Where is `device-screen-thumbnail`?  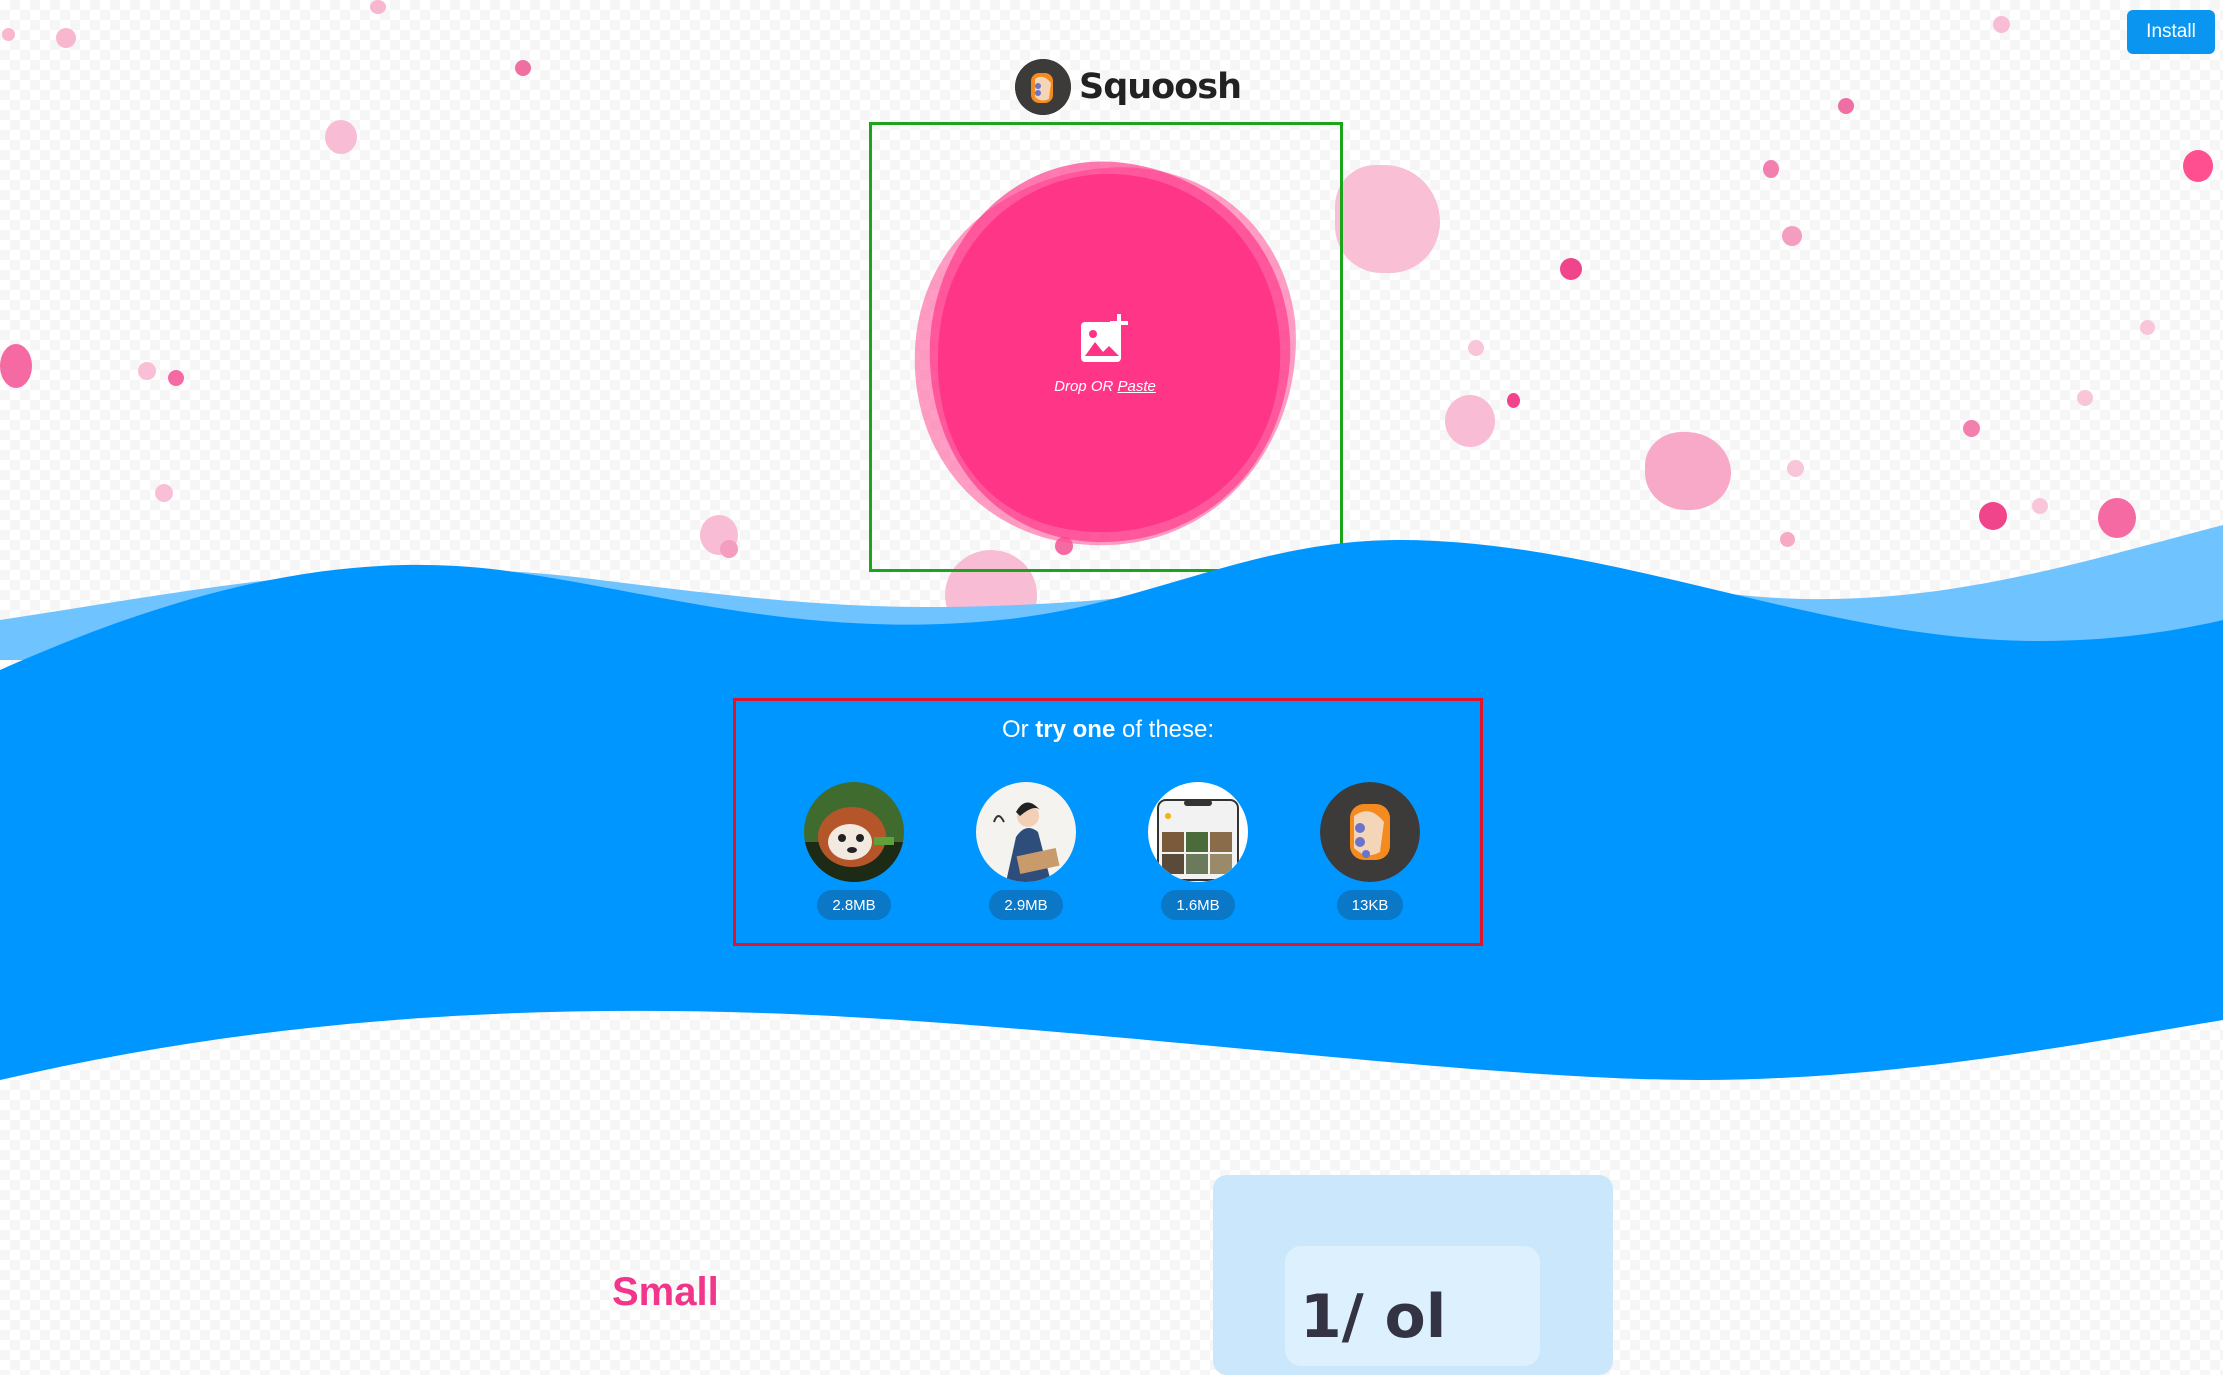
device-screen-thumbnail is located at coordinates (1198, 832).